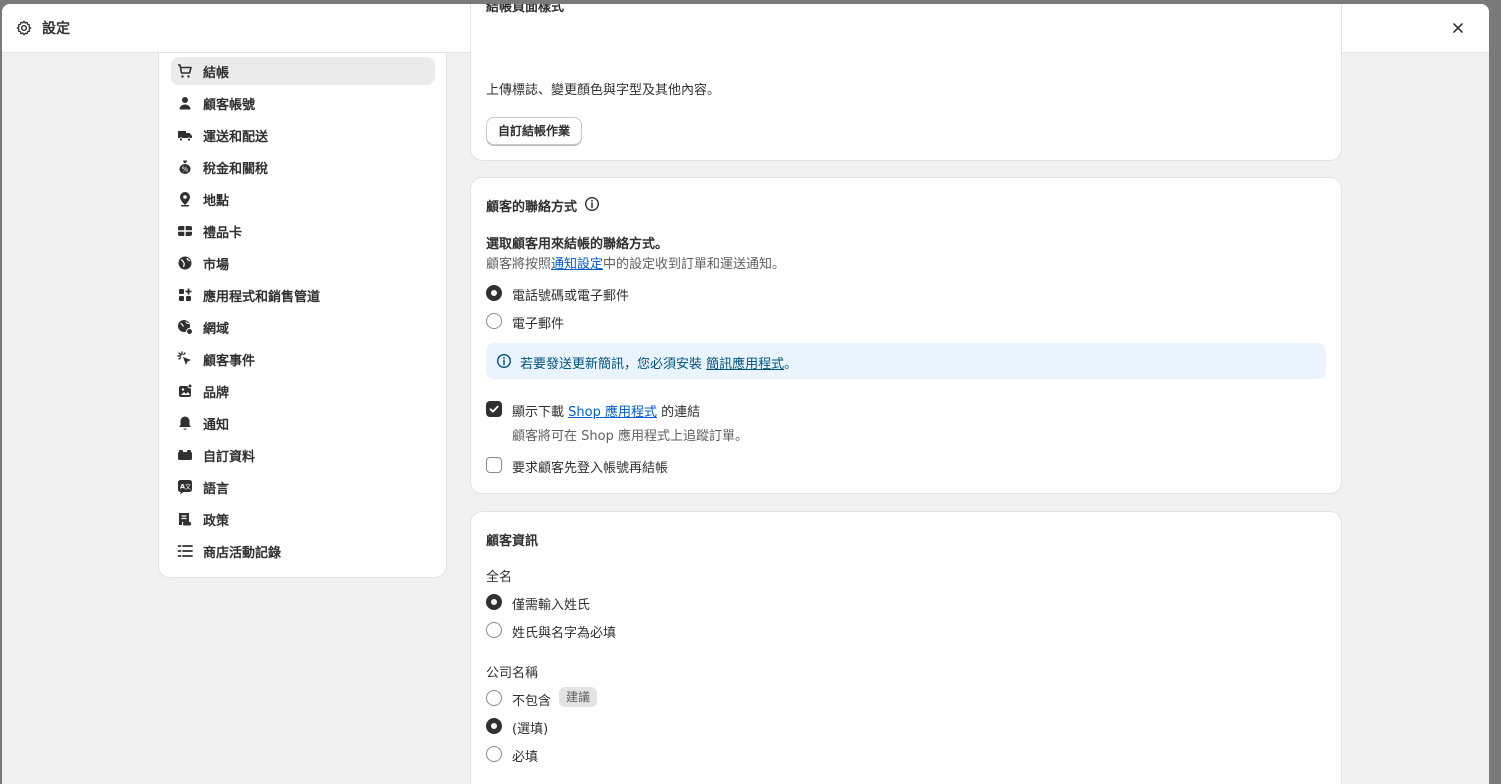  What do you see at coordinates (745, 364) in the screenshot?
I see `sms-app-link: 簡訊應用程式` at bounding box center [745, 364].